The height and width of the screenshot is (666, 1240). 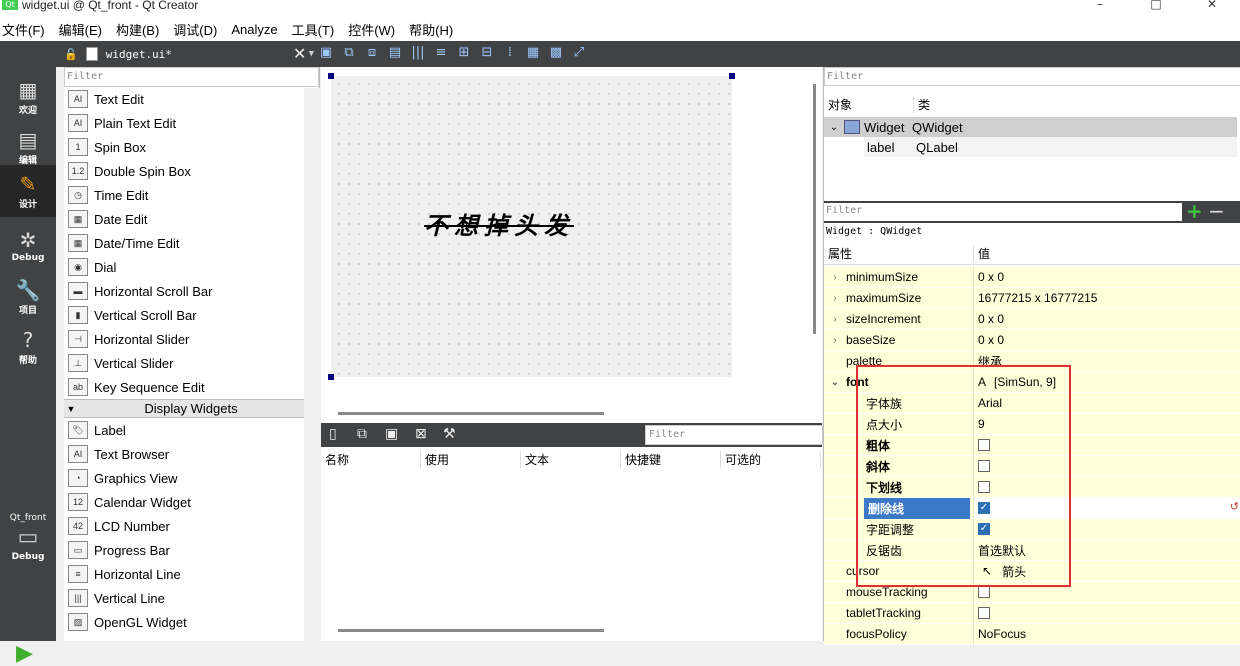 I want to click on break-layout-icon: ▩, so click(x=556, y=53).